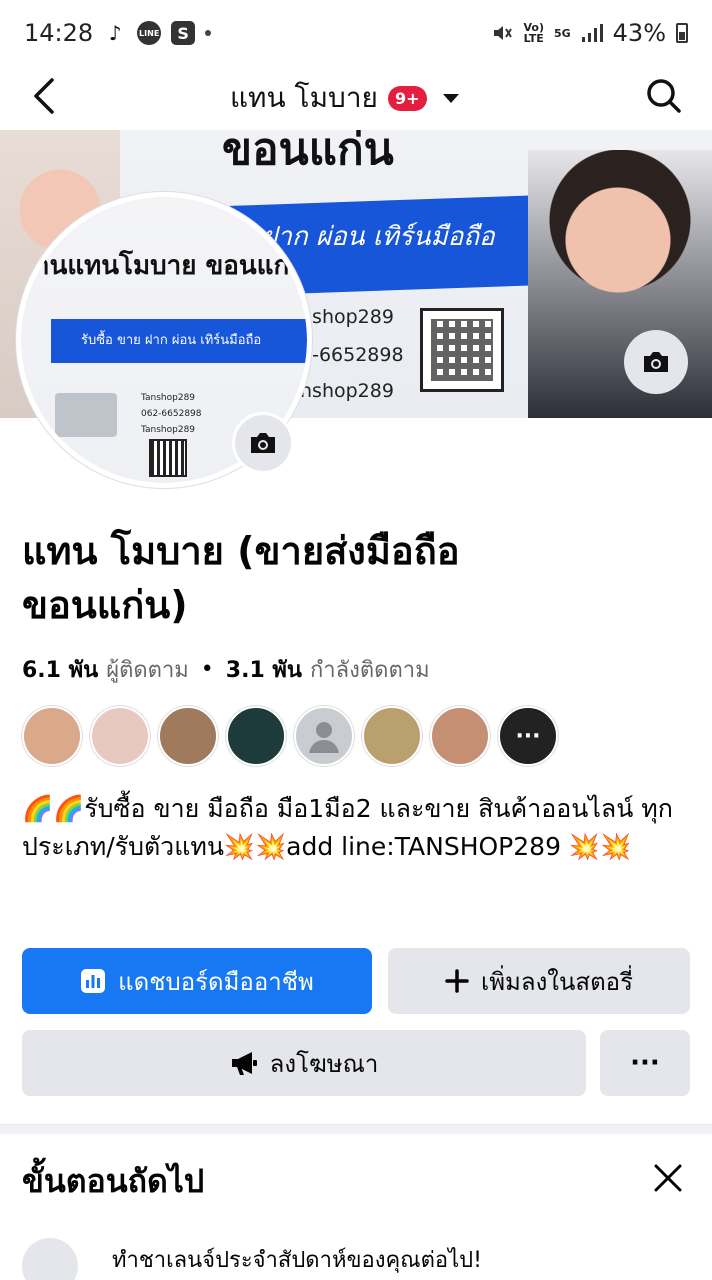 Image resolution: width=712 pixels, height=1280 pixels. What do you see at coordinates (324, 1063) in the screenshot?
I see `advertise-label: ลงโฆษณา` at bounding box center [324, 1063].